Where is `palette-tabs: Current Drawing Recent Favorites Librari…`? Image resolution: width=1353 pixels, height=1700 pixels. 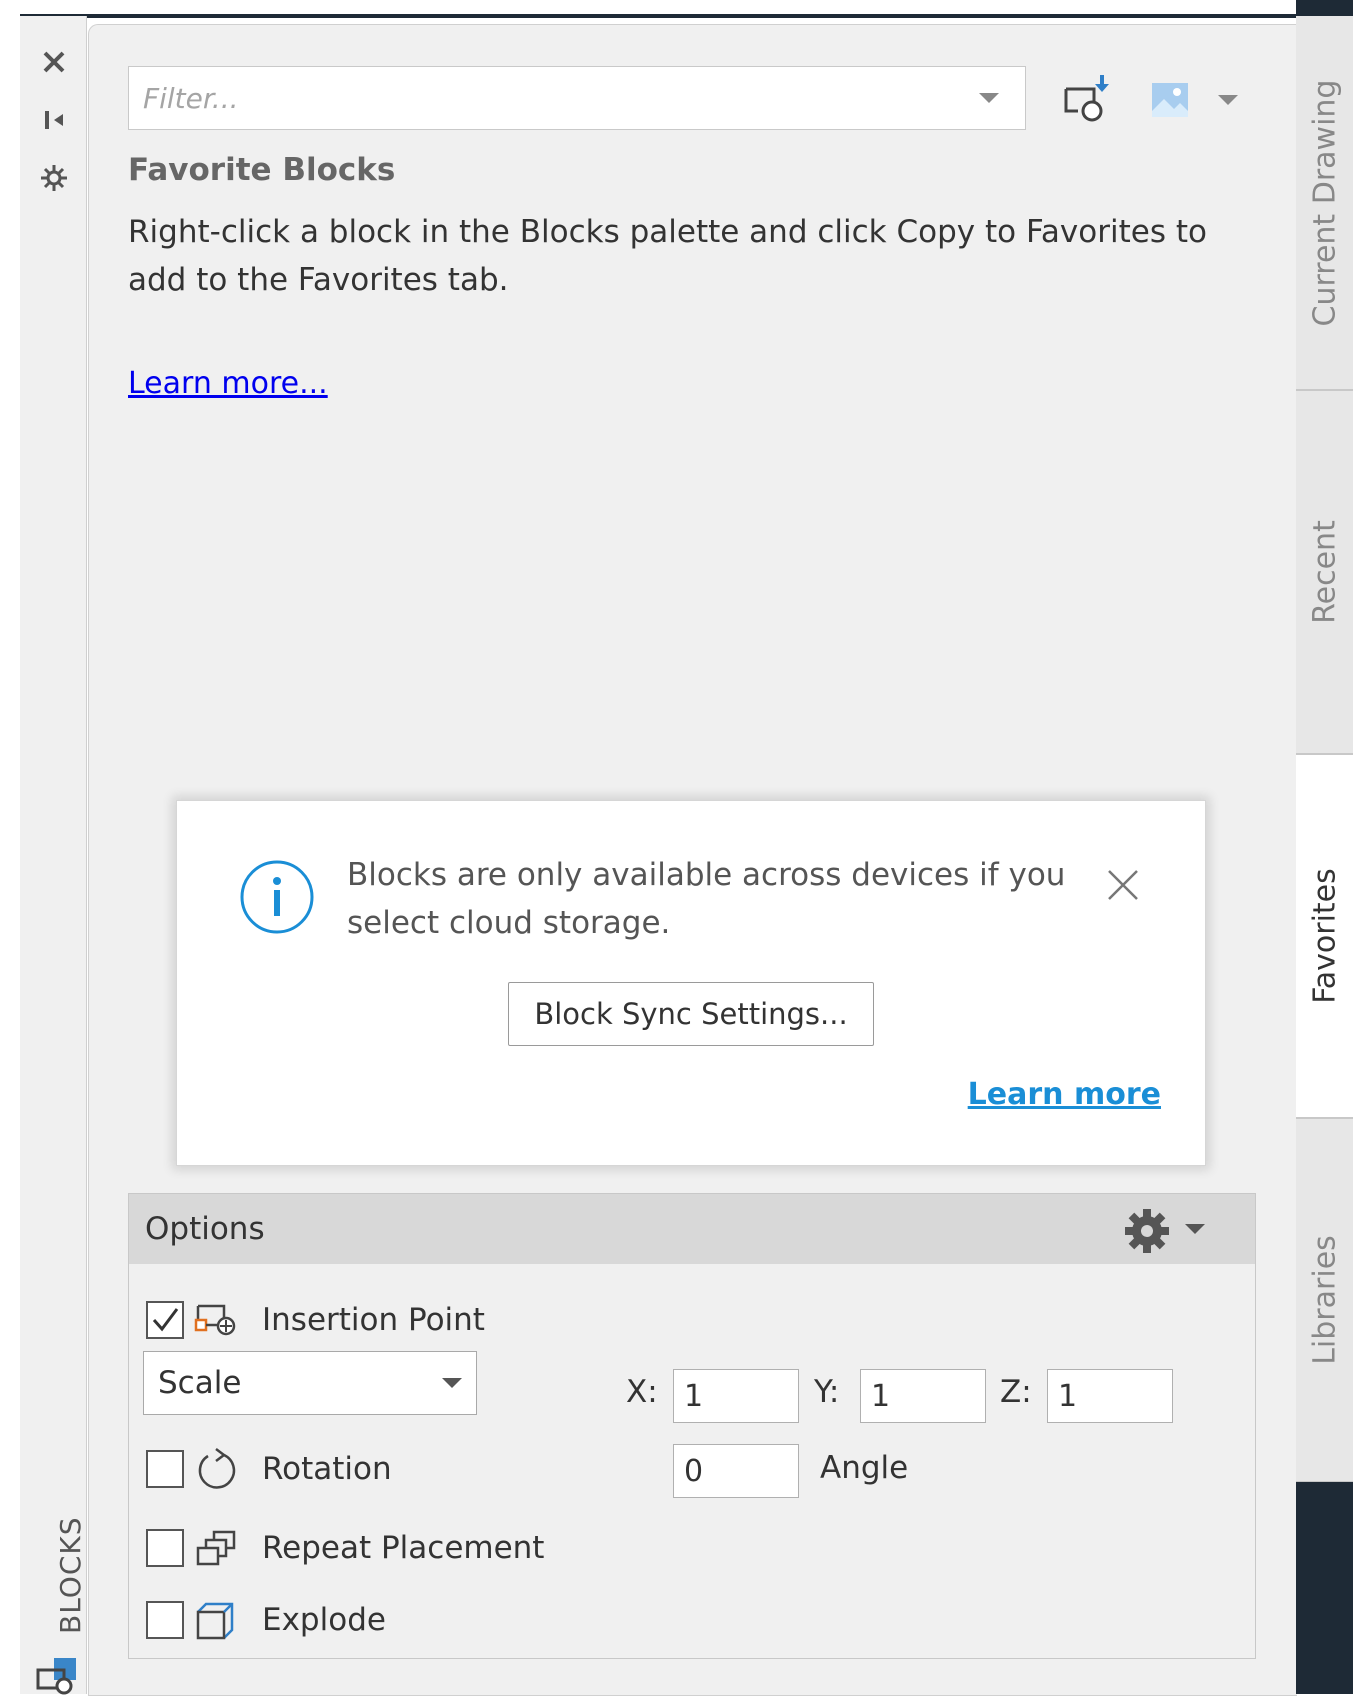
palette-tabs: Current Drawing Recent Favorites Librari… is located at coordinates (1324, 855).